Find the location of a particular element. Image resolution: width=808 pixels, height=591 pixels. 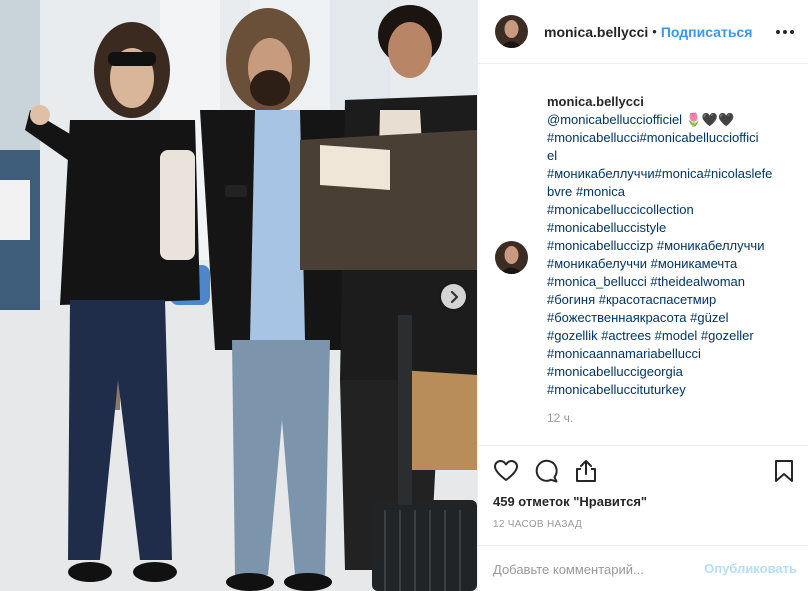

next-photo-button is located at coordinates (453, 296).